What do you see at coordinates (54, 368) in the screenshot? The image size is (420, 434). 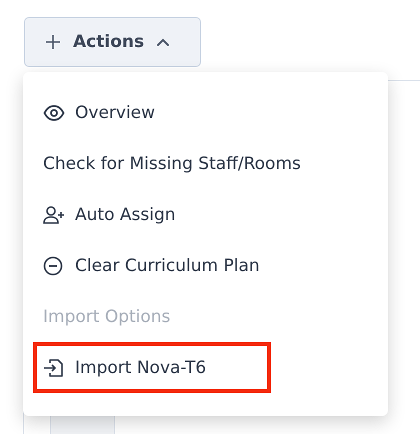 I see `file-import-icon` at bounding box center [54, 368].